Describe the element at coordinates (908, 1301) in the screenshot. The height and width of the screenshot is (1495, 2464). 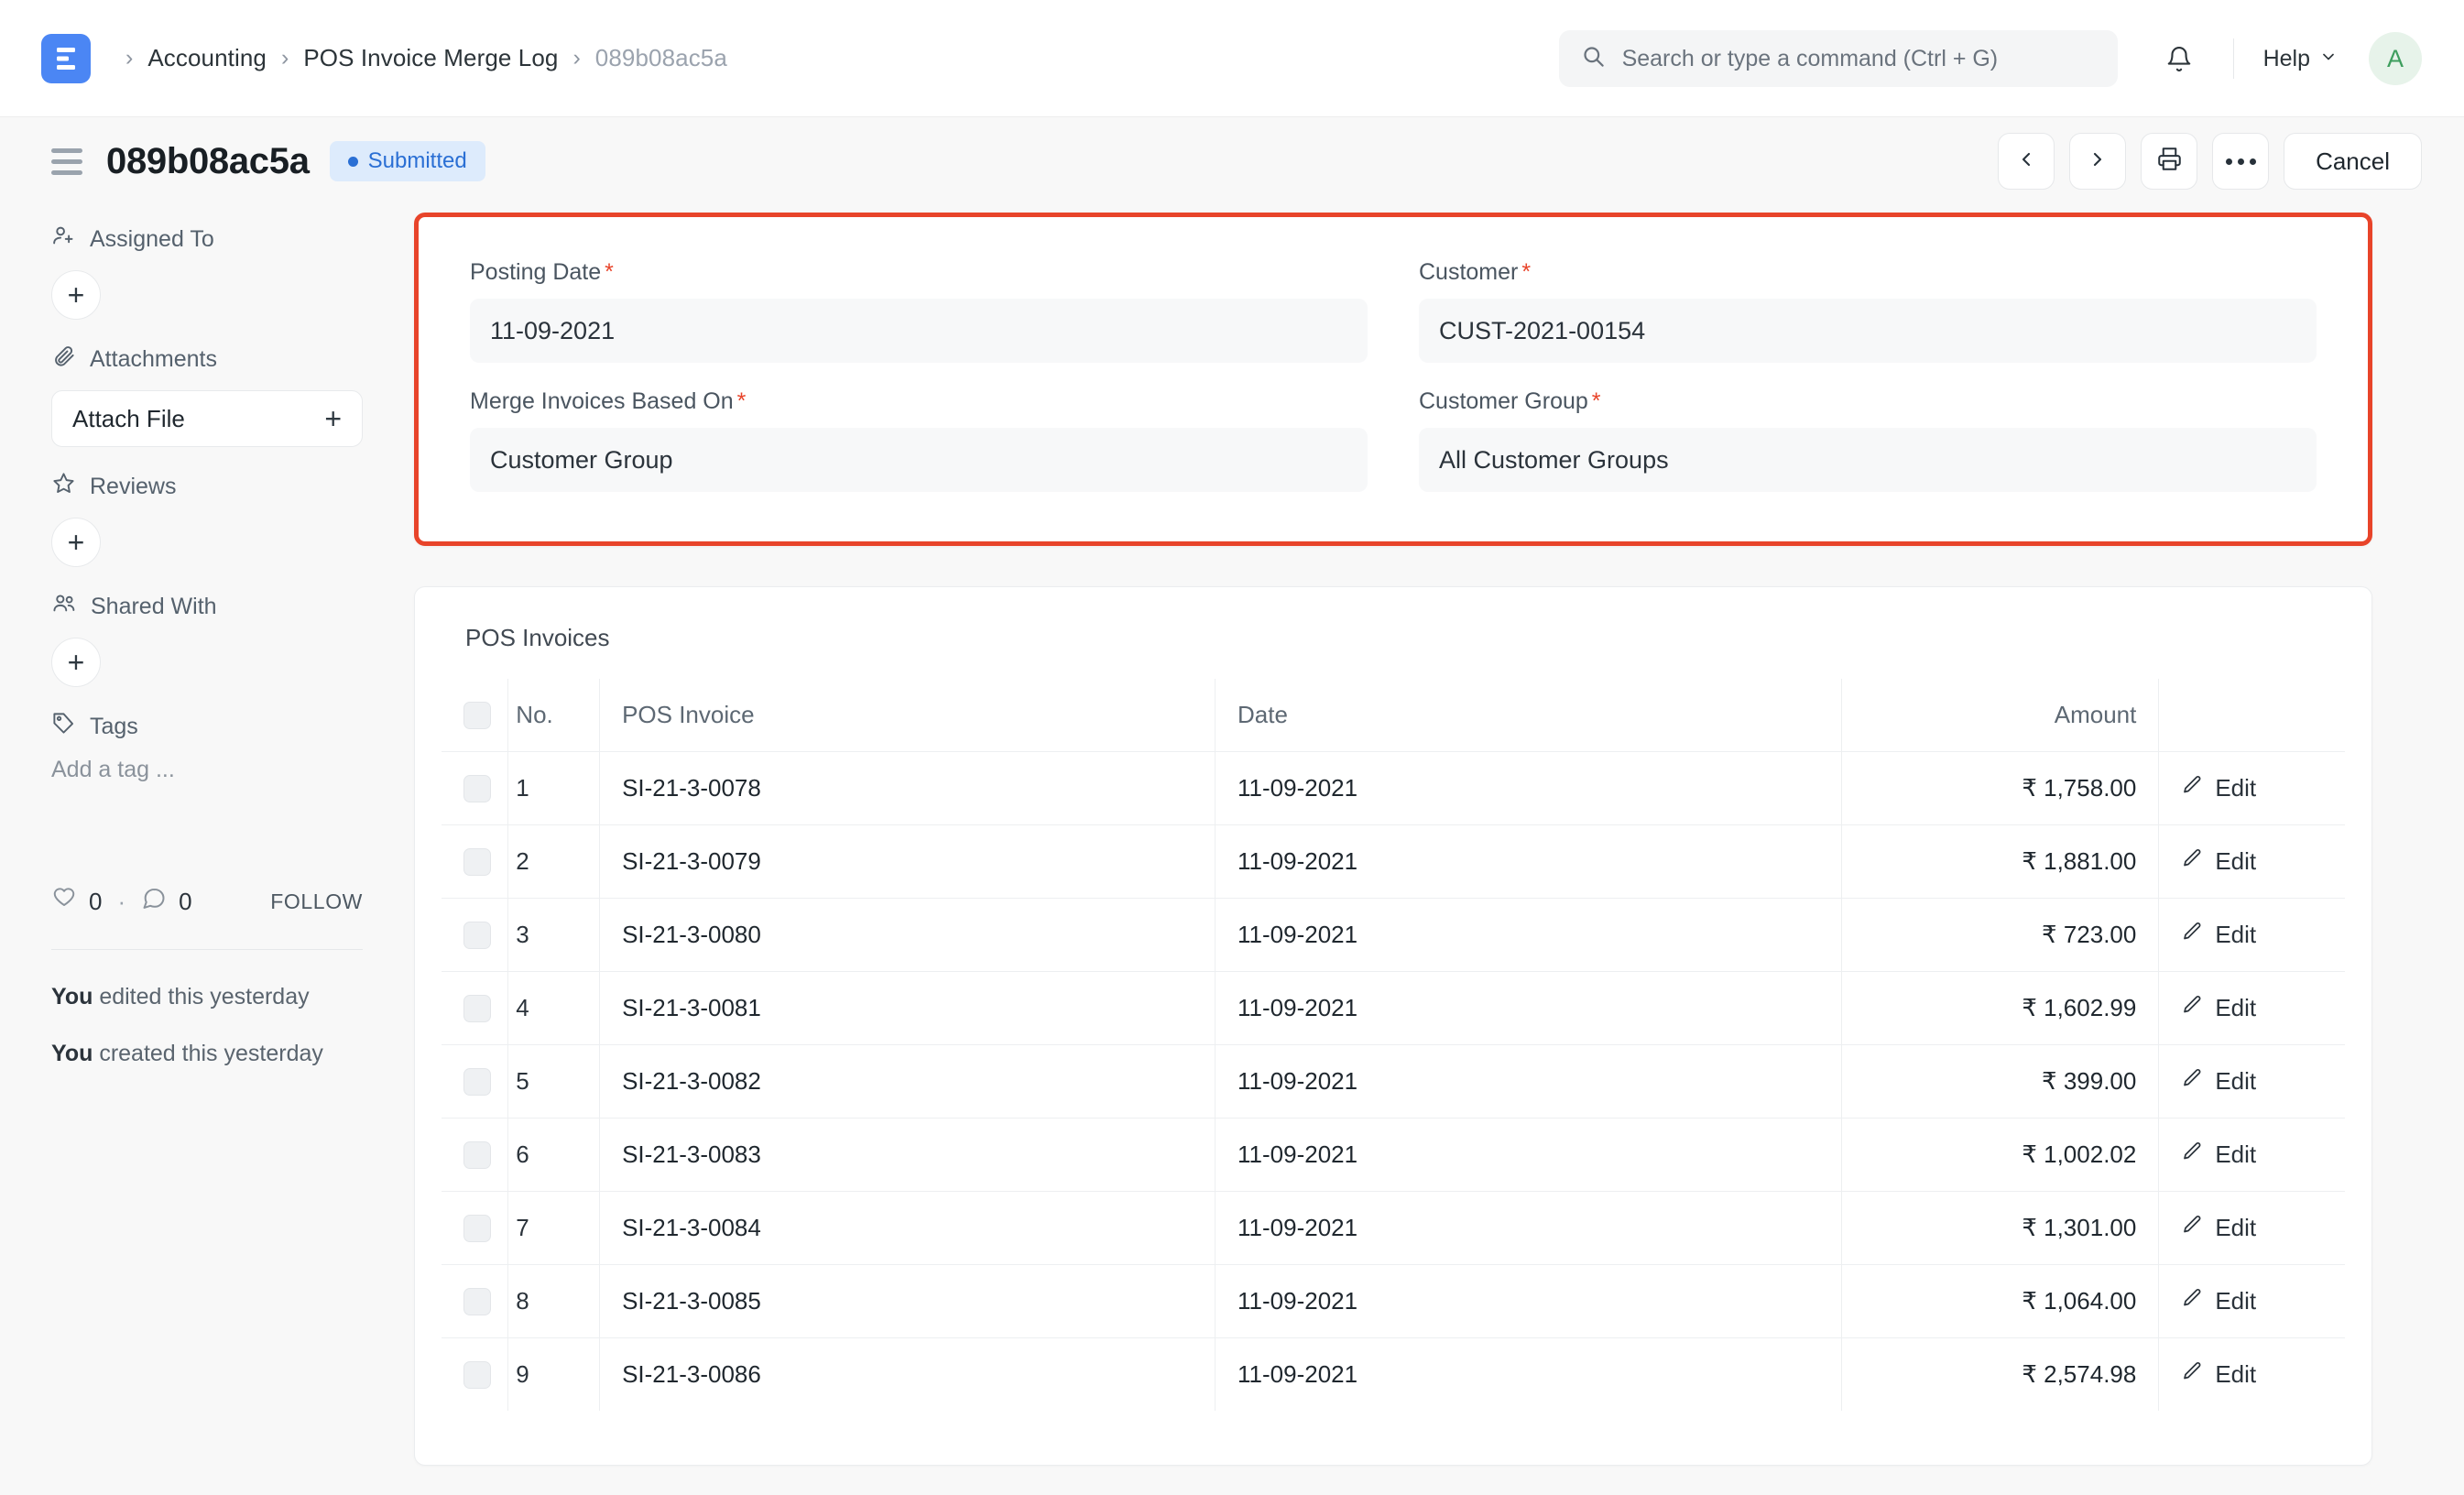
I see `cell-pos-invoice: SI-21-3-0085` at that location.